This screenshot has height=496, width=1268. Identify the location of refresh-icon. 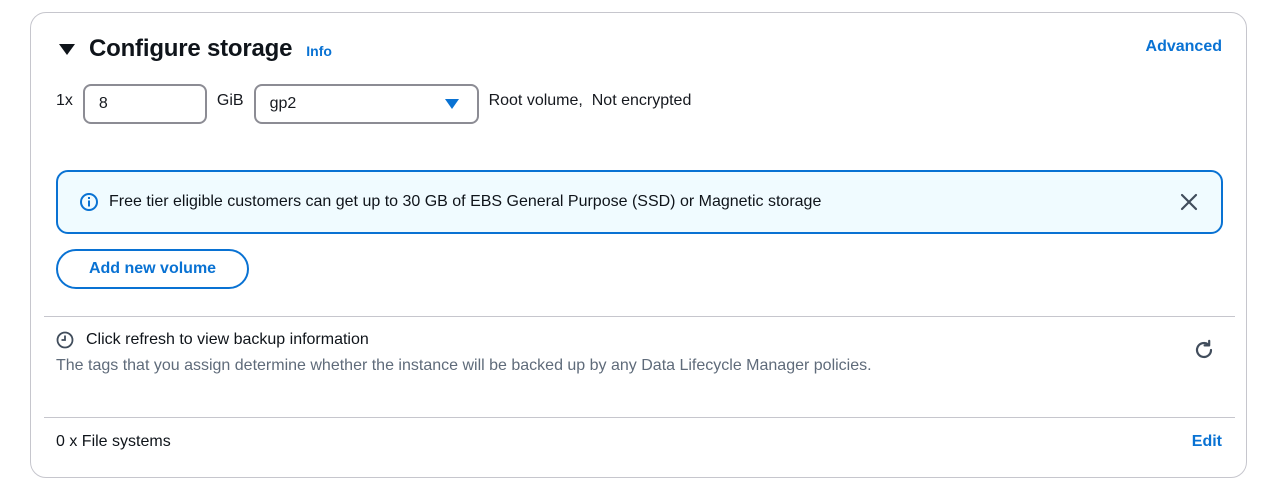
(1204, 350).